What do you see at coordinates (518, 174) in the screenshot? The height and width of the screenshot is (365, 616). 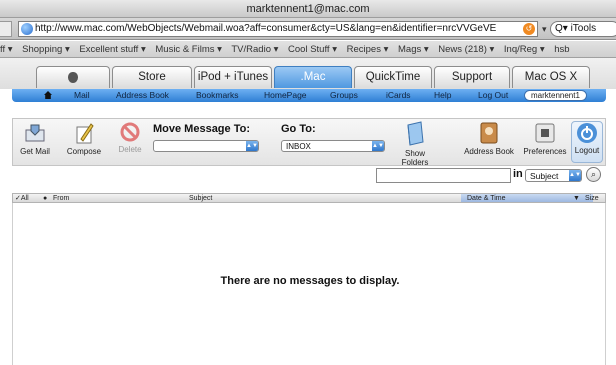 I see `search-in-label: in` at bounding box center [518, 174].